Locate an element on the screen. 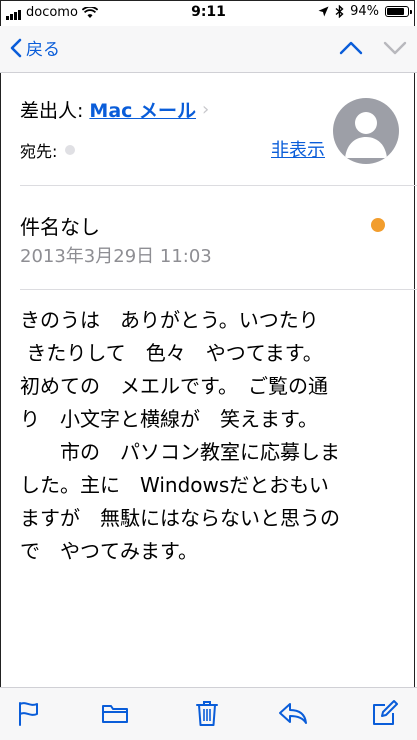  delete-button is located at coordinates (207, 713).